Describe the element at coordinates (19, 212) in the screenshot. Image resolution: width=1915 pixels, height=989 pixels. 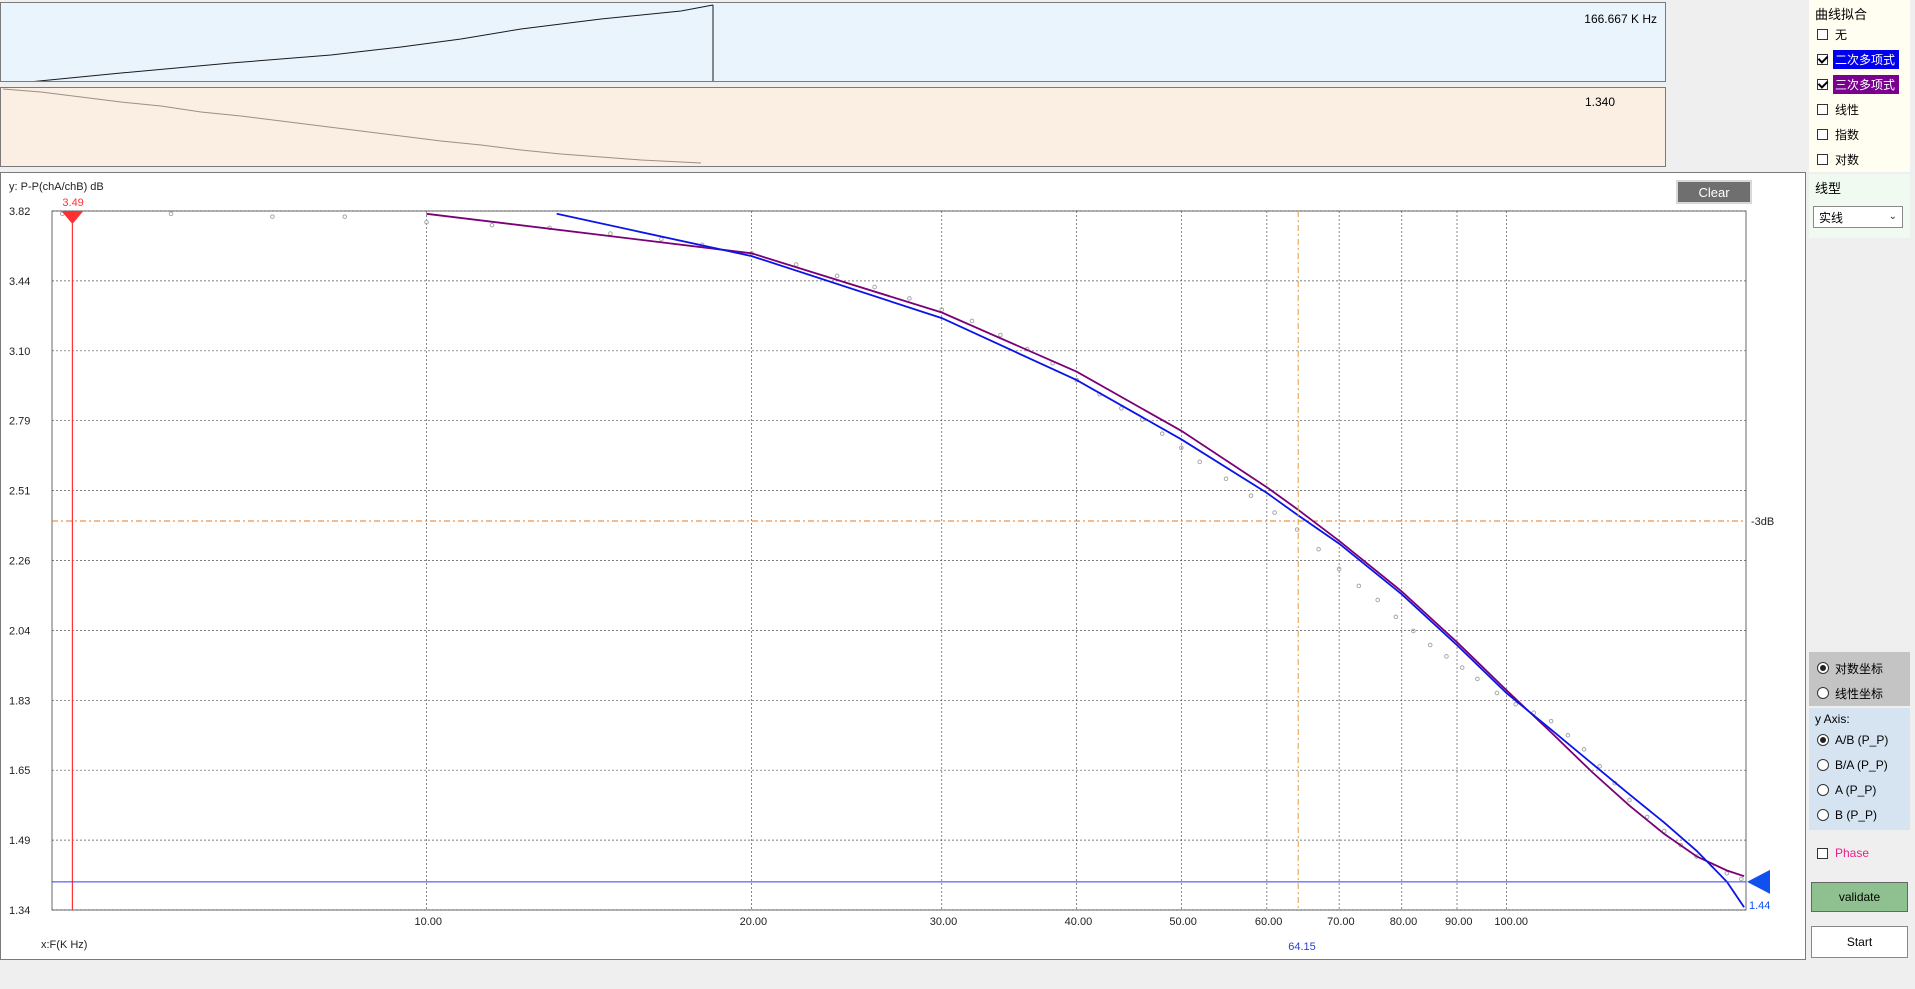
I see `y-tick-label: 3.82` at that location.